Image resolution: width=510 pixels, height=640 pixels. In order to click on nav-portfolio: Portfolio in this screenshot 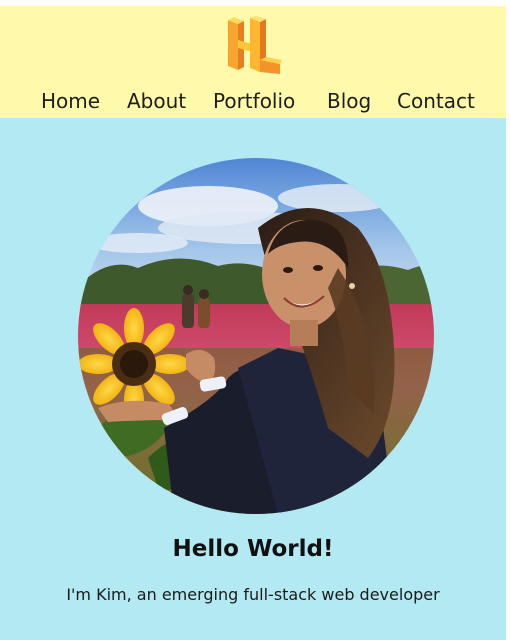, I will do `click(254, 101)`.